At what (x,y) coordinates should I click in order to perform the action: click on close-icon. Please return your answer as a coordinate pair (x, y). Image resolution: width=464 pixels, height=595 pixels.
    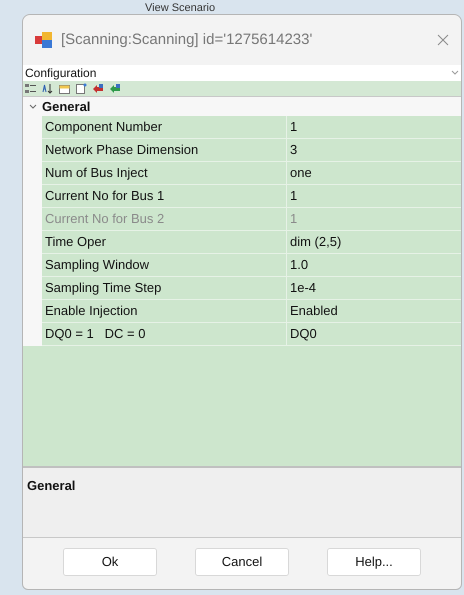
    Looking at the image, I should click on (443, 40).